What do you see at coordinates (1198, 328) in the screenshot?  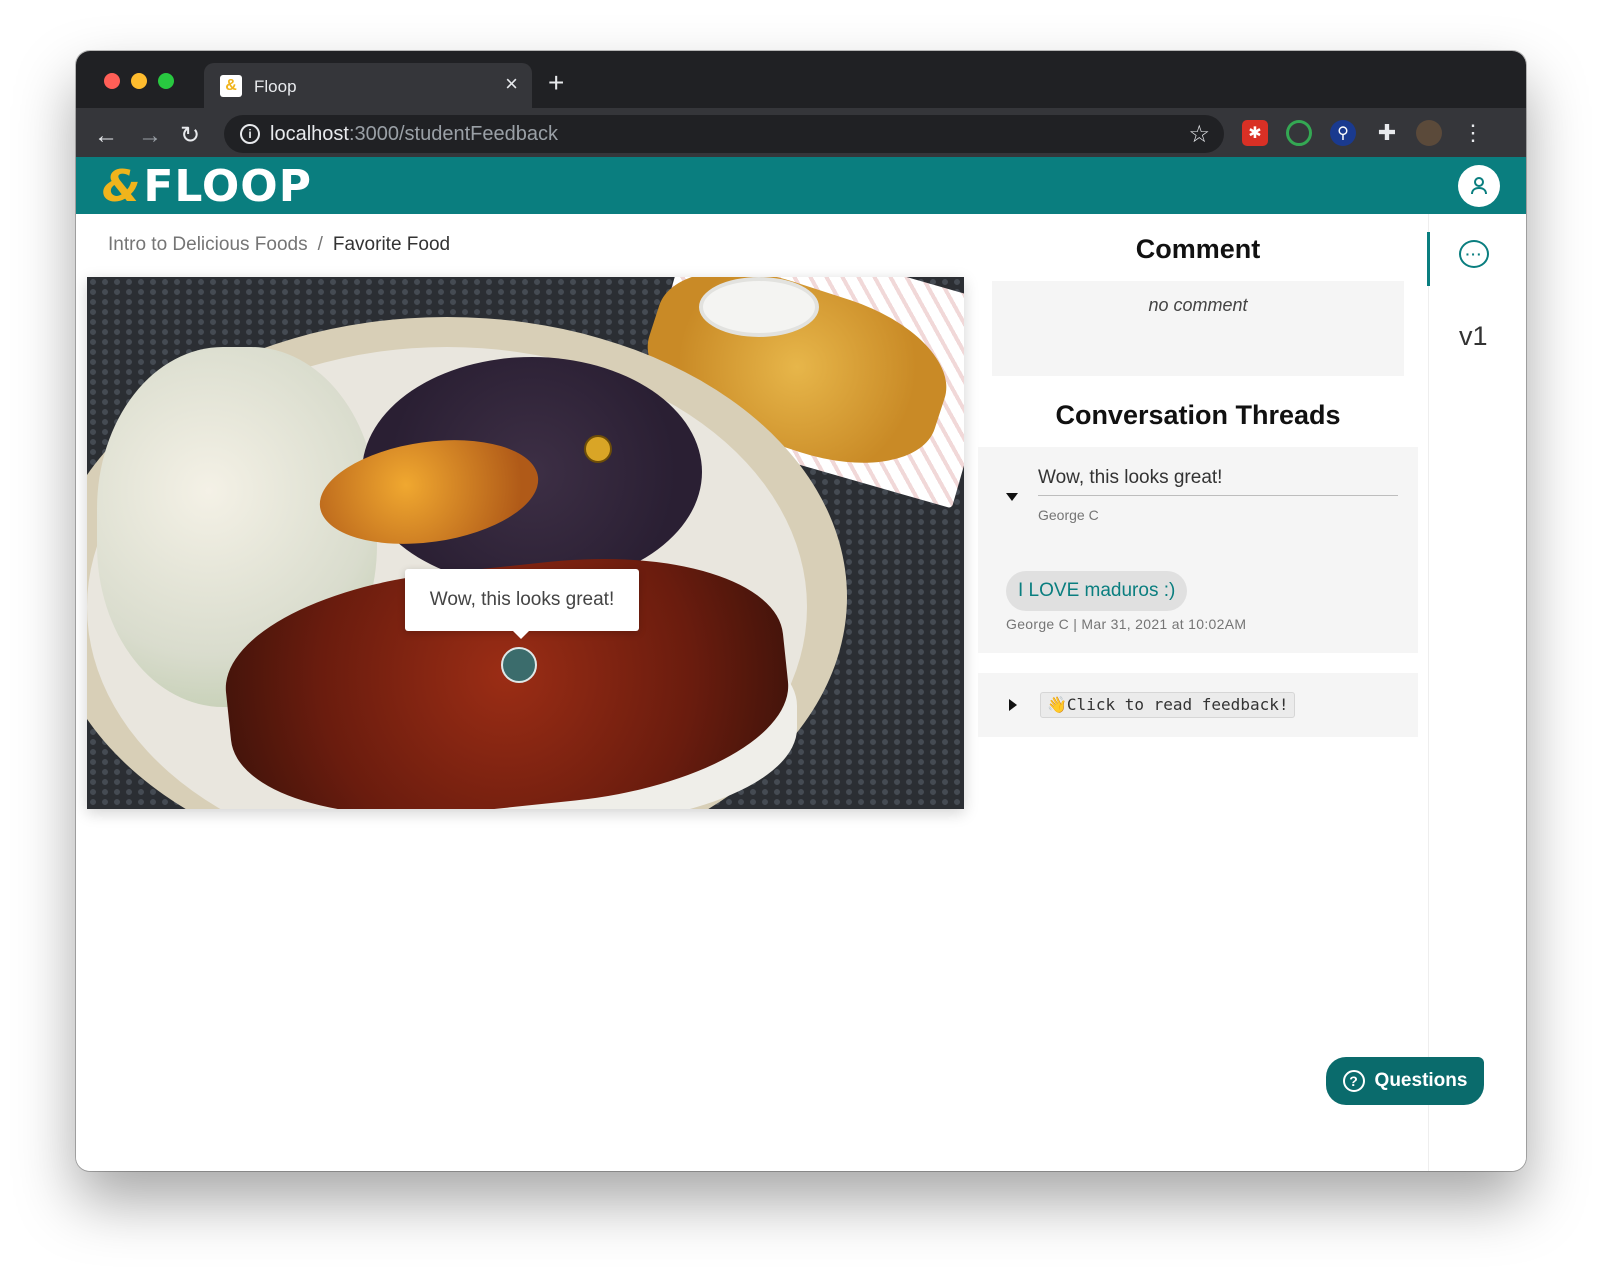 I see `comment-box: no comment` at bounding box center [1198, 328].